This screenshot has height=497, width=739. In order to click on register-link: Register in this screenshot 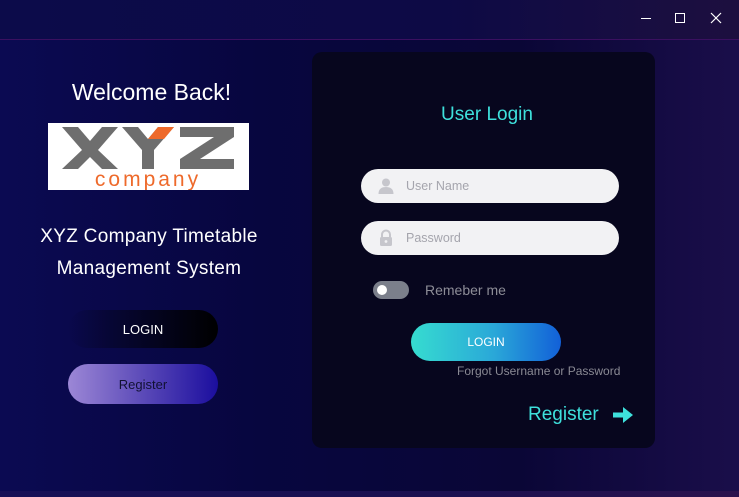, I will do `click(580, 415)`.